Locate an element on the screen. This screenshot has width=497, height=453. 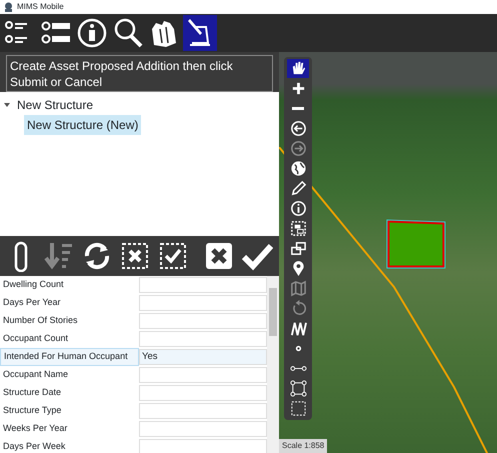
property-name: Weeks Per Year is located at coordinates (35, 429).